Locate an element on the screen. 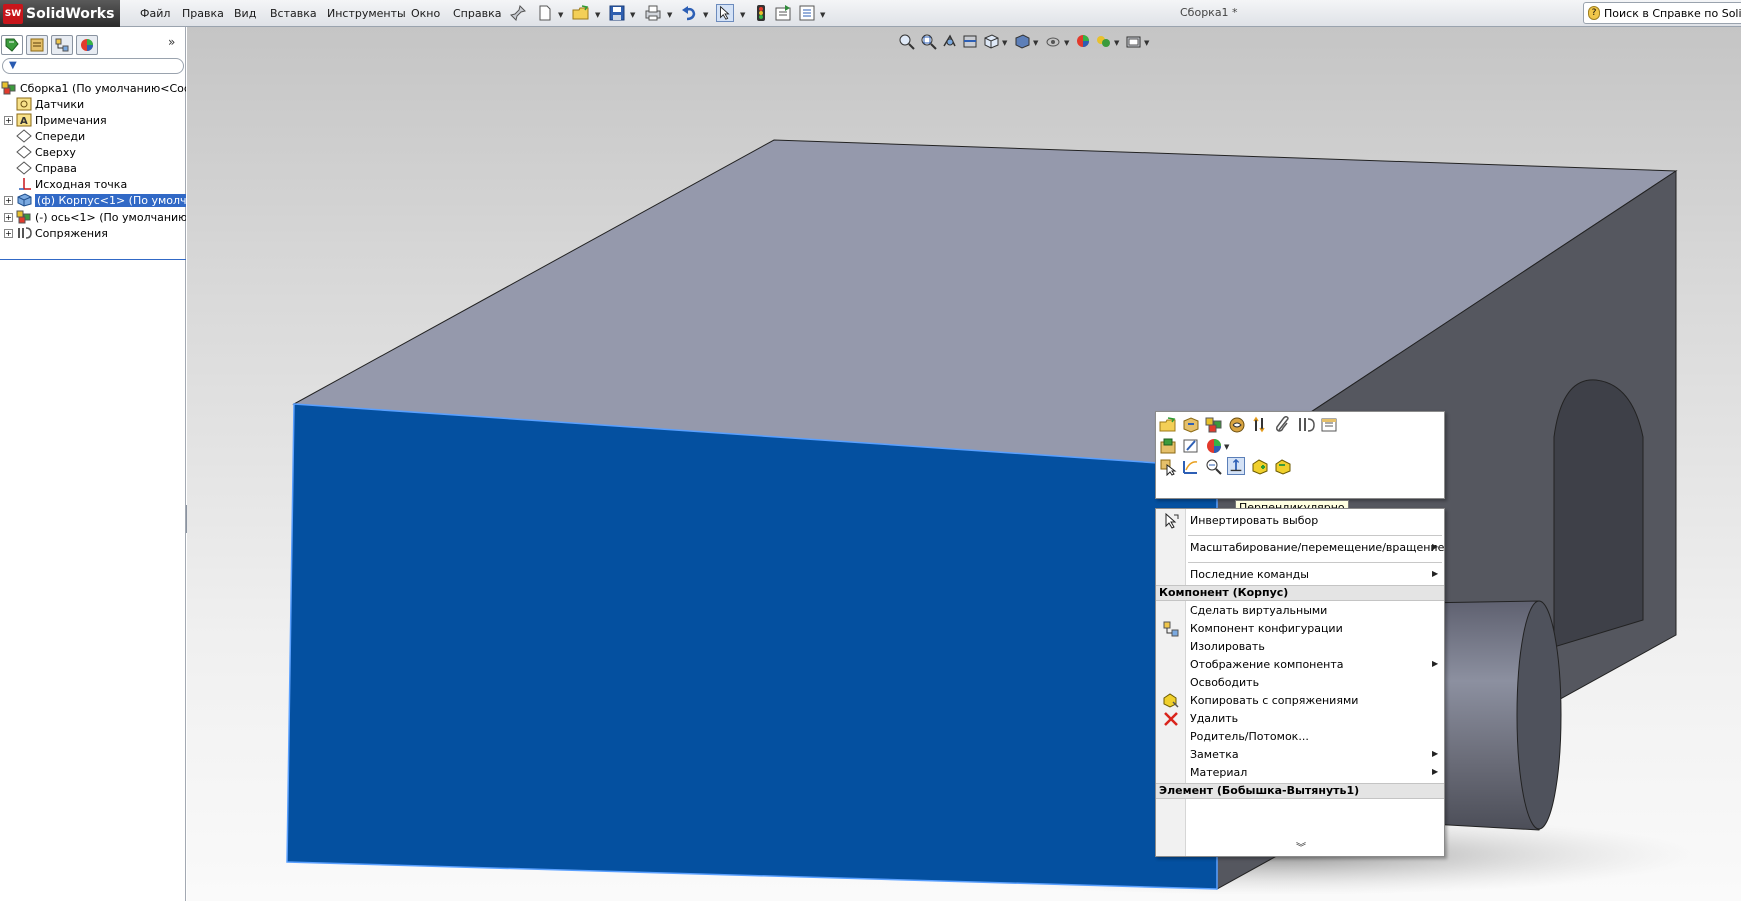 The height and width of the screenshot is (901, 1741). zoom-to-area-icon is located at coordinates (928, 41).